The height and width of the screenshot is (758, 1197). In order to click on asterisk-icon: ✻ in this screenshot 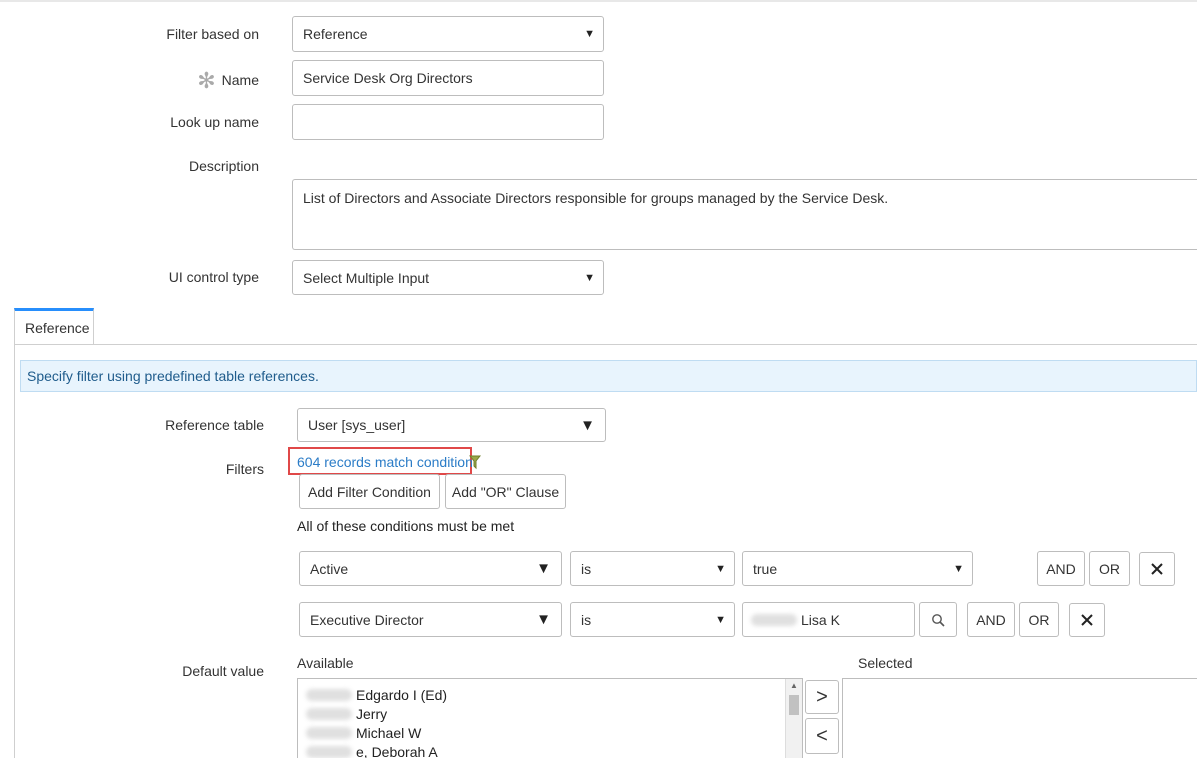, I will do `click(206, 80)`.